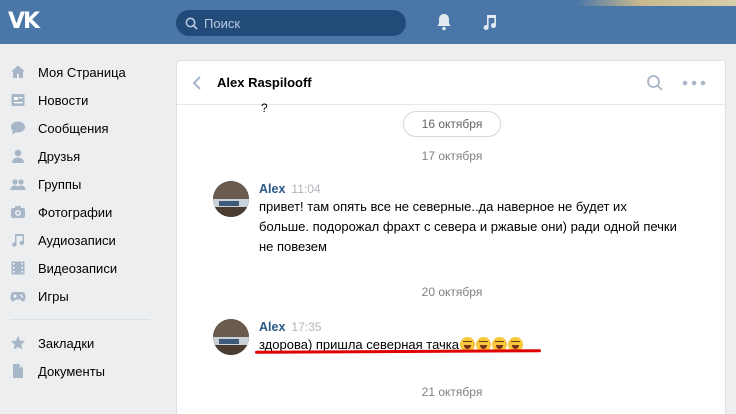 The width and height of the screenshot is (736, 414). I want to click on music-icon, so click(490, 22).